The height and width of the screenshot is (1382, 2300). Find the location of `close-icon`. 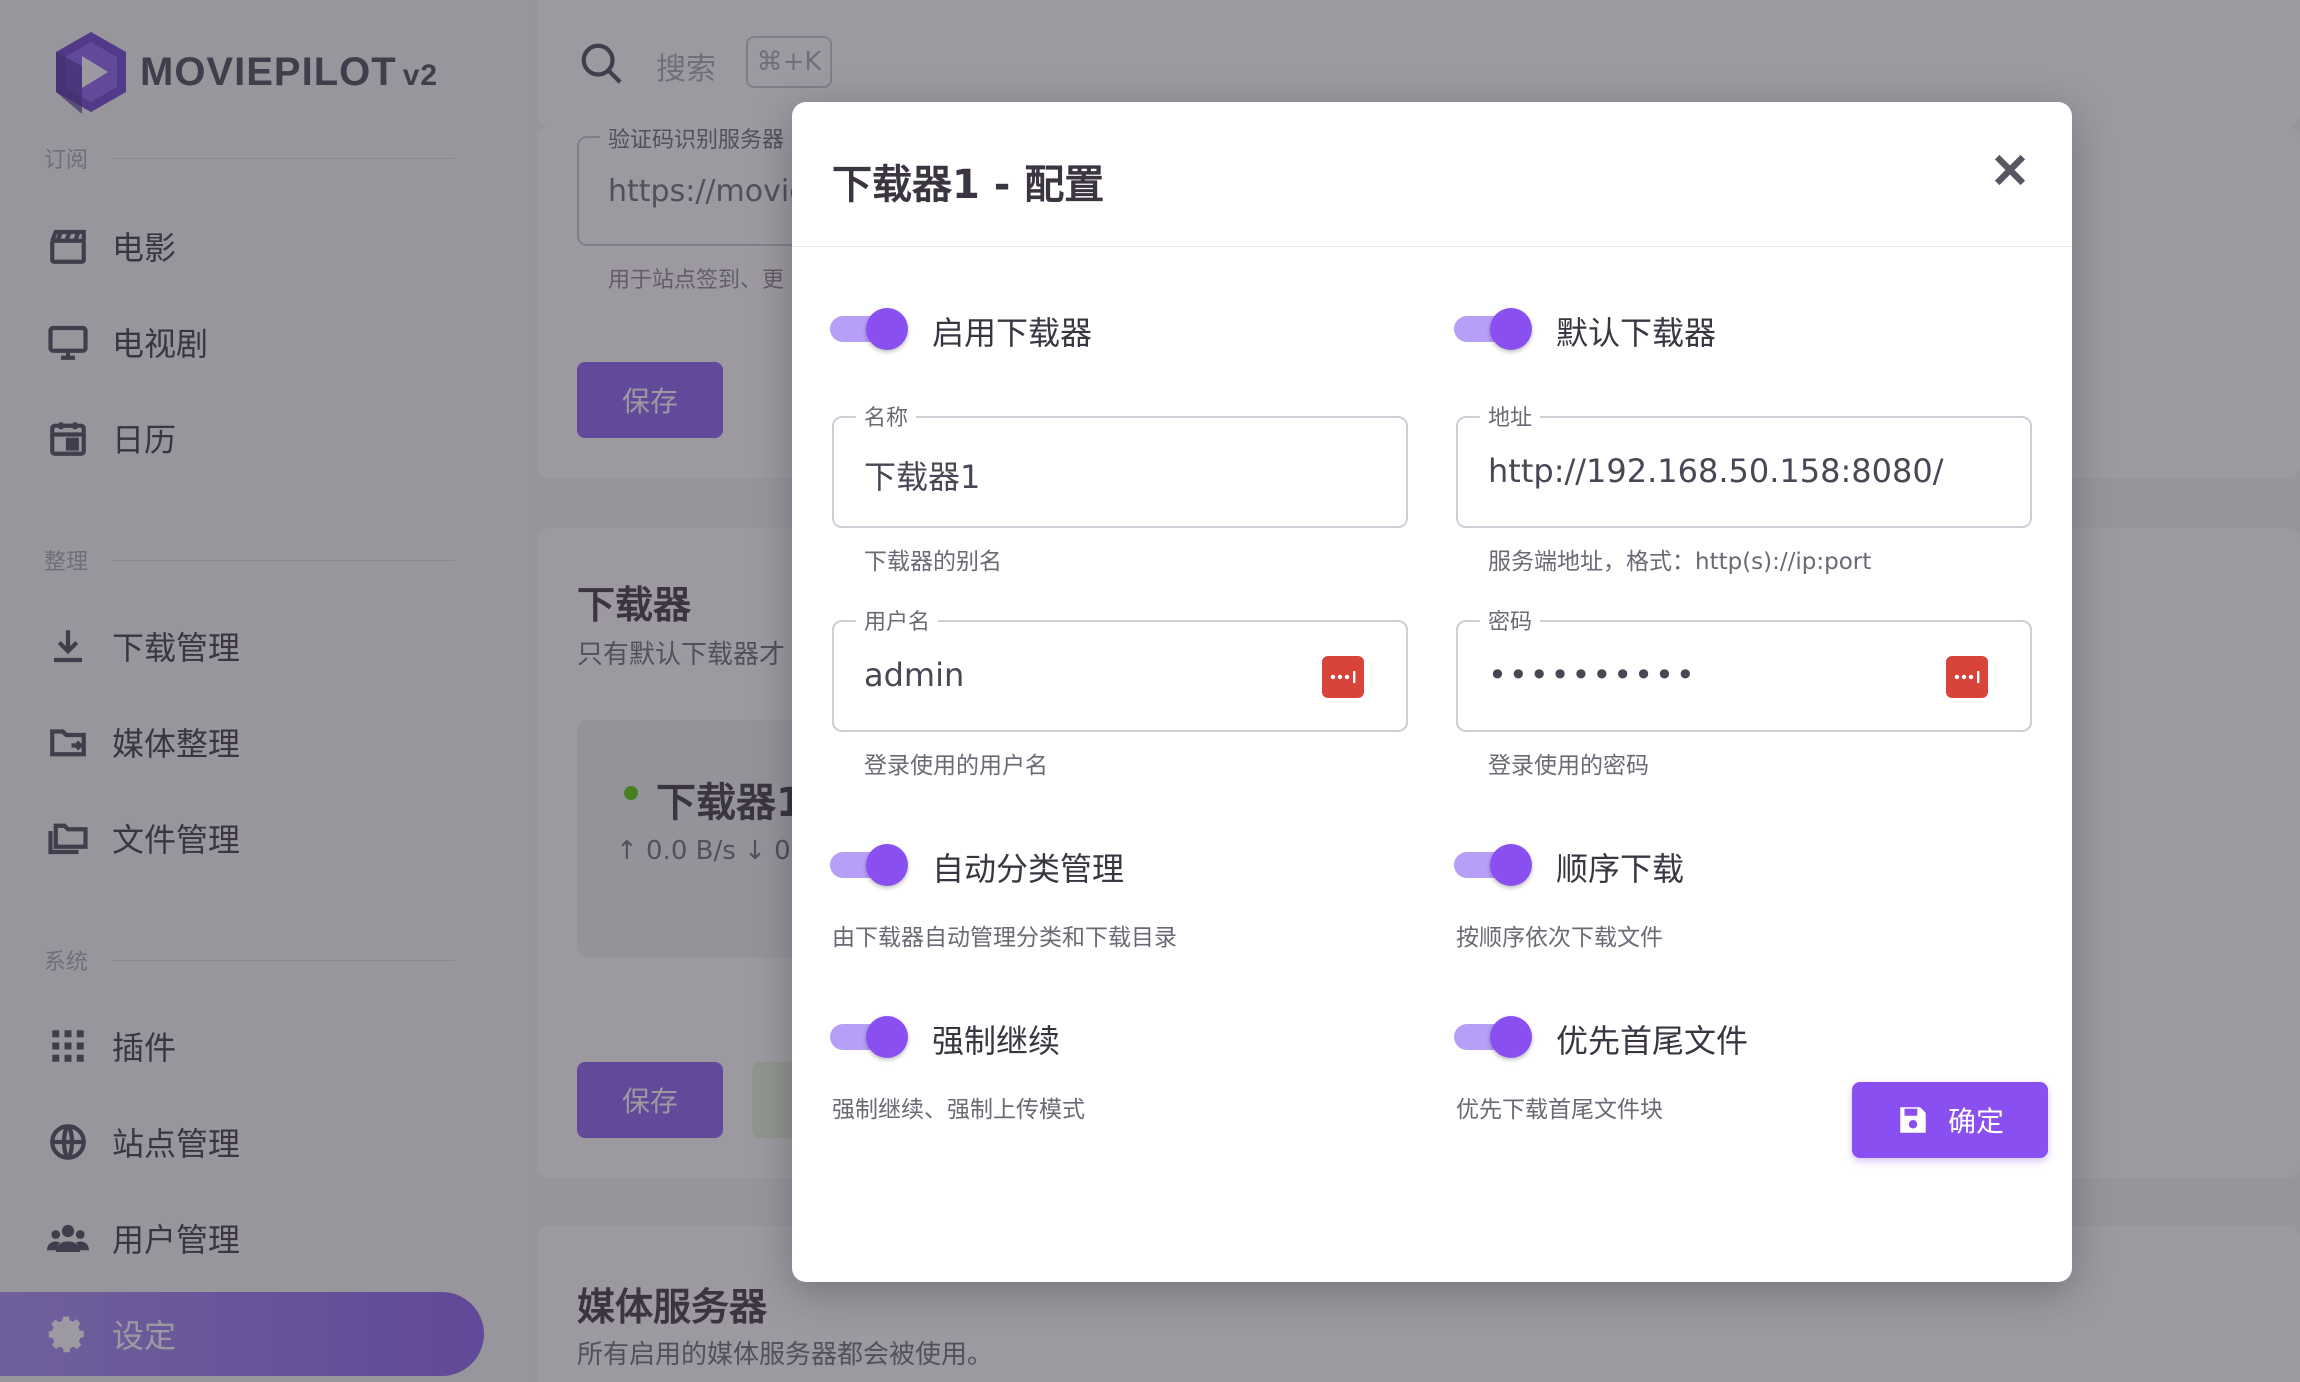

close-icon is located at coordinates (2010, 170).